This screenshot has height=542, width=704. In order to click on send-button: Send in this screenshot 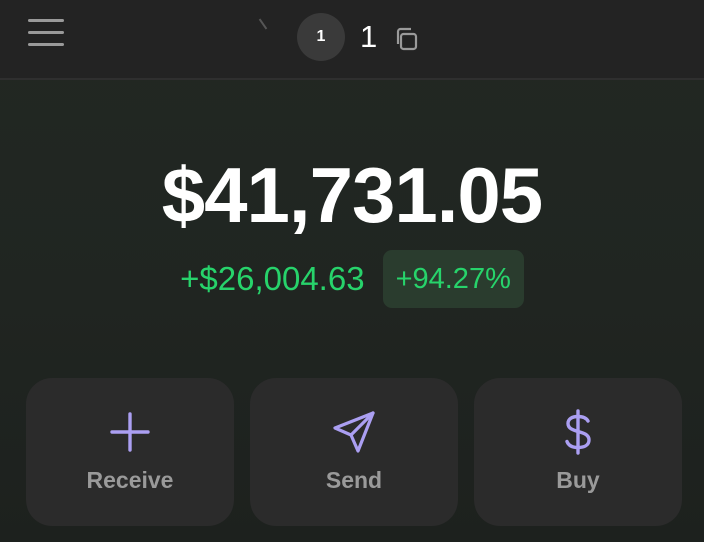, I will do `click(354, 452)`.